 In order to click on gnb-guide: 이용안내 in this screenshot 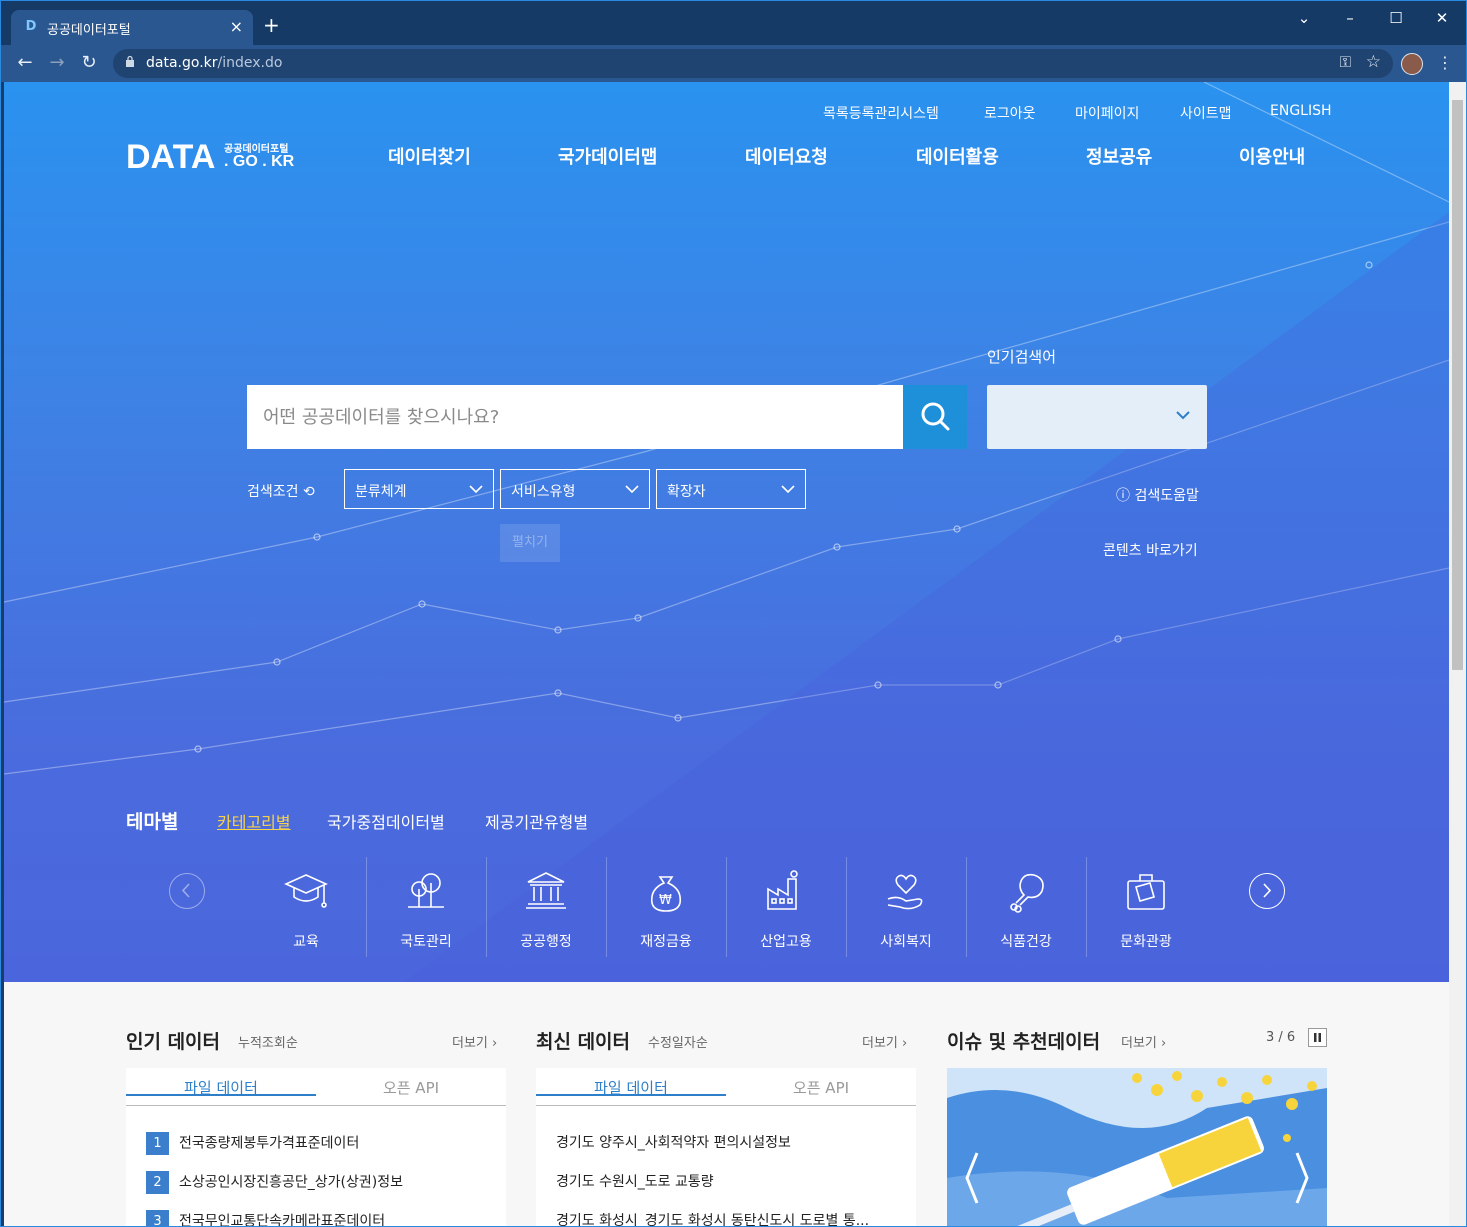, I will do `click(1272, 156)`.